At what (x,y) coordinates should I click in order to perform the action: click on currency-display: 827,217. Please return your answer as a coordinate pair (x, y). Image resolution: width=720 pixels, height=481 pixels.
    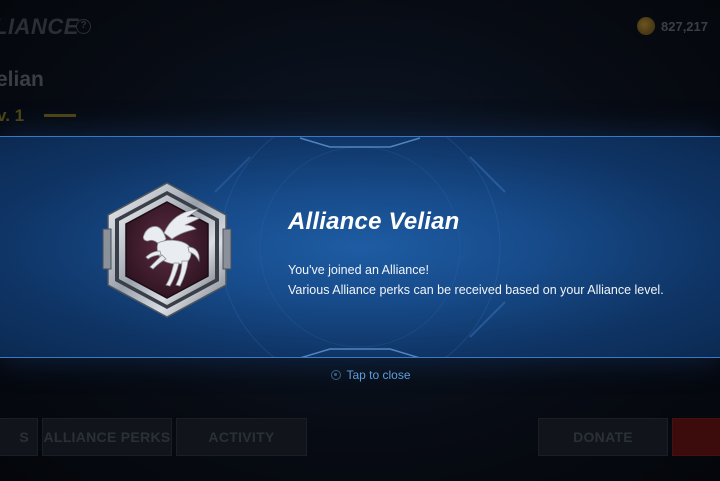
    Looking at the image, I should click on (672, 26).